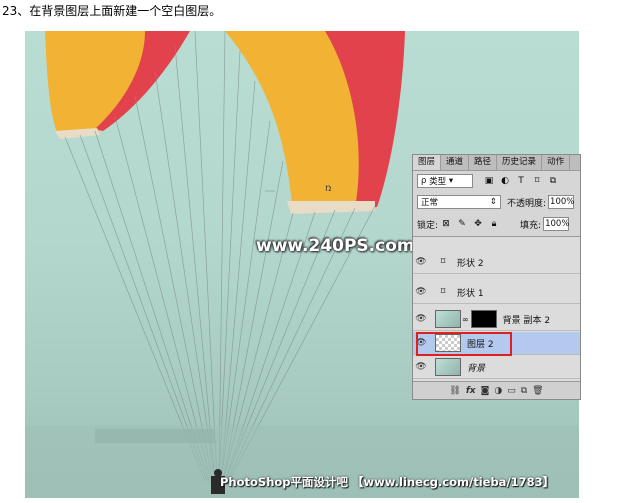 The height and width of the screenshot is (503, 629). Describe the element at coordinates (454, 391) in the screenshot. I see `link-icon: ⛓︎` at that location.